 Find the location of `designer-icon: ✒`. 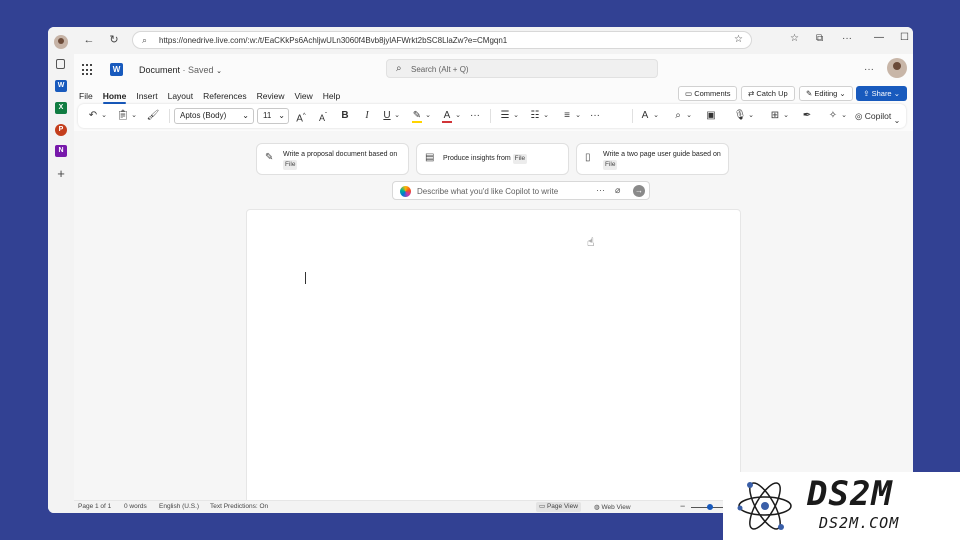

designer-icon: ✒ is located at coordinates (807, 116).